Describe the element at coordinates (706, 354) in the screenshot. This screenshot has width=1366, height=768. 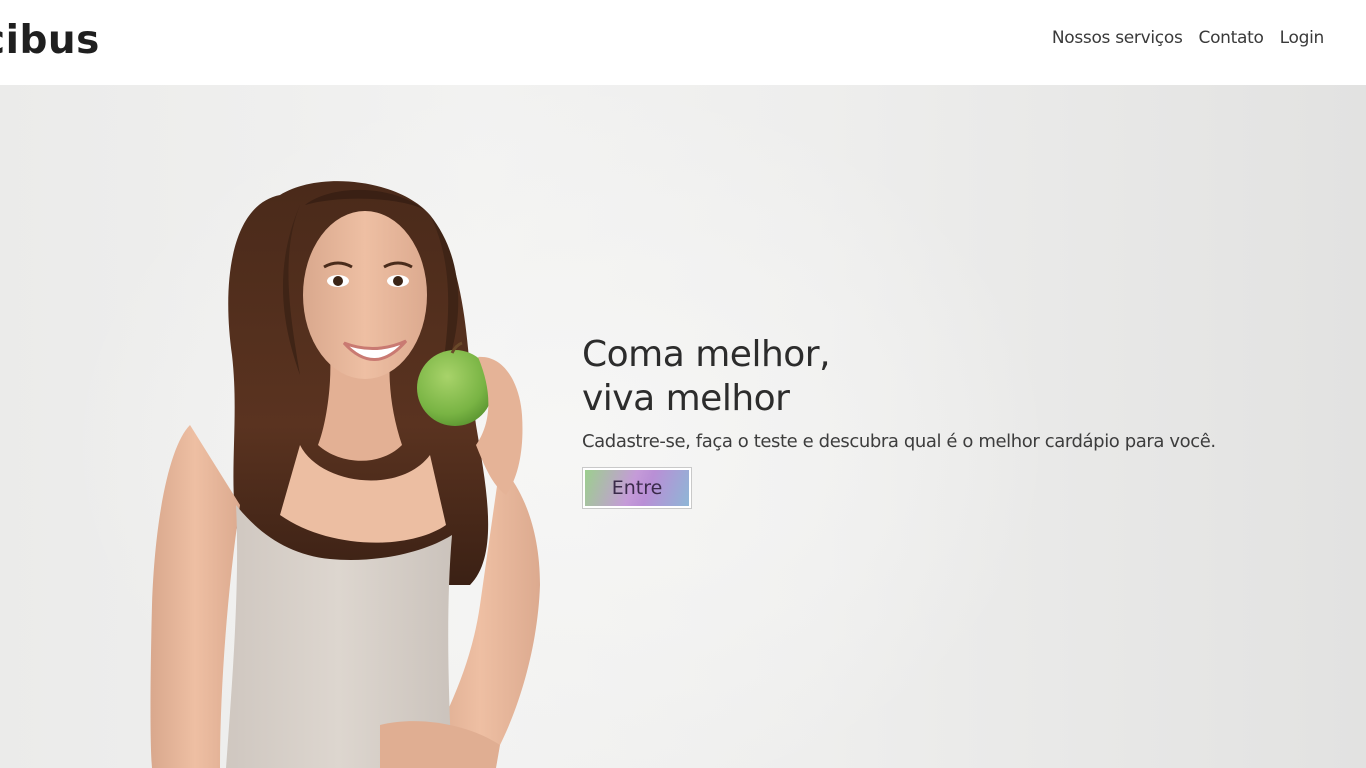
I see `hero-headline-line1: Coma melhor,` at that location.